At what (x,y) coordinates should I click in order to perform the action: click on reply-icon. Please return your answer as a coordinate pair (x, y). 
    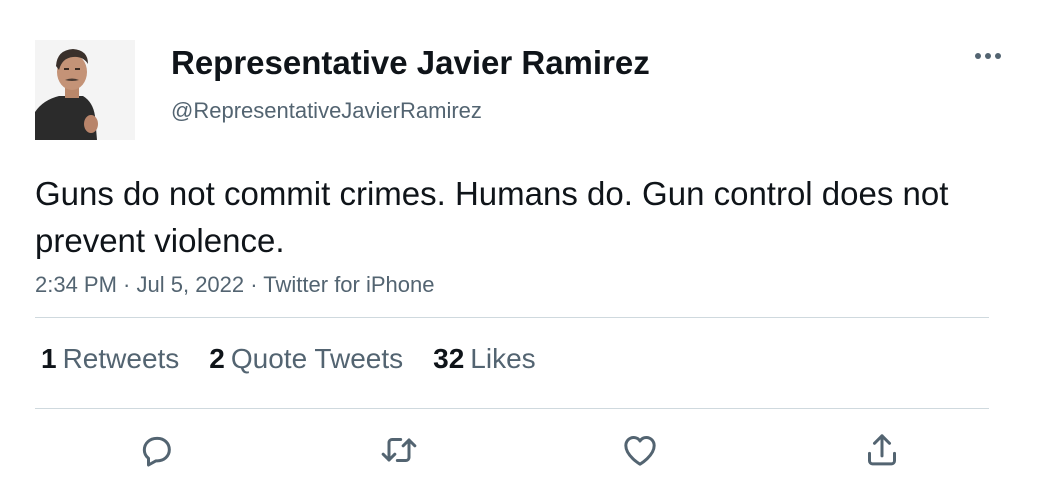
    Looking at the image, I should click on (156, 451).